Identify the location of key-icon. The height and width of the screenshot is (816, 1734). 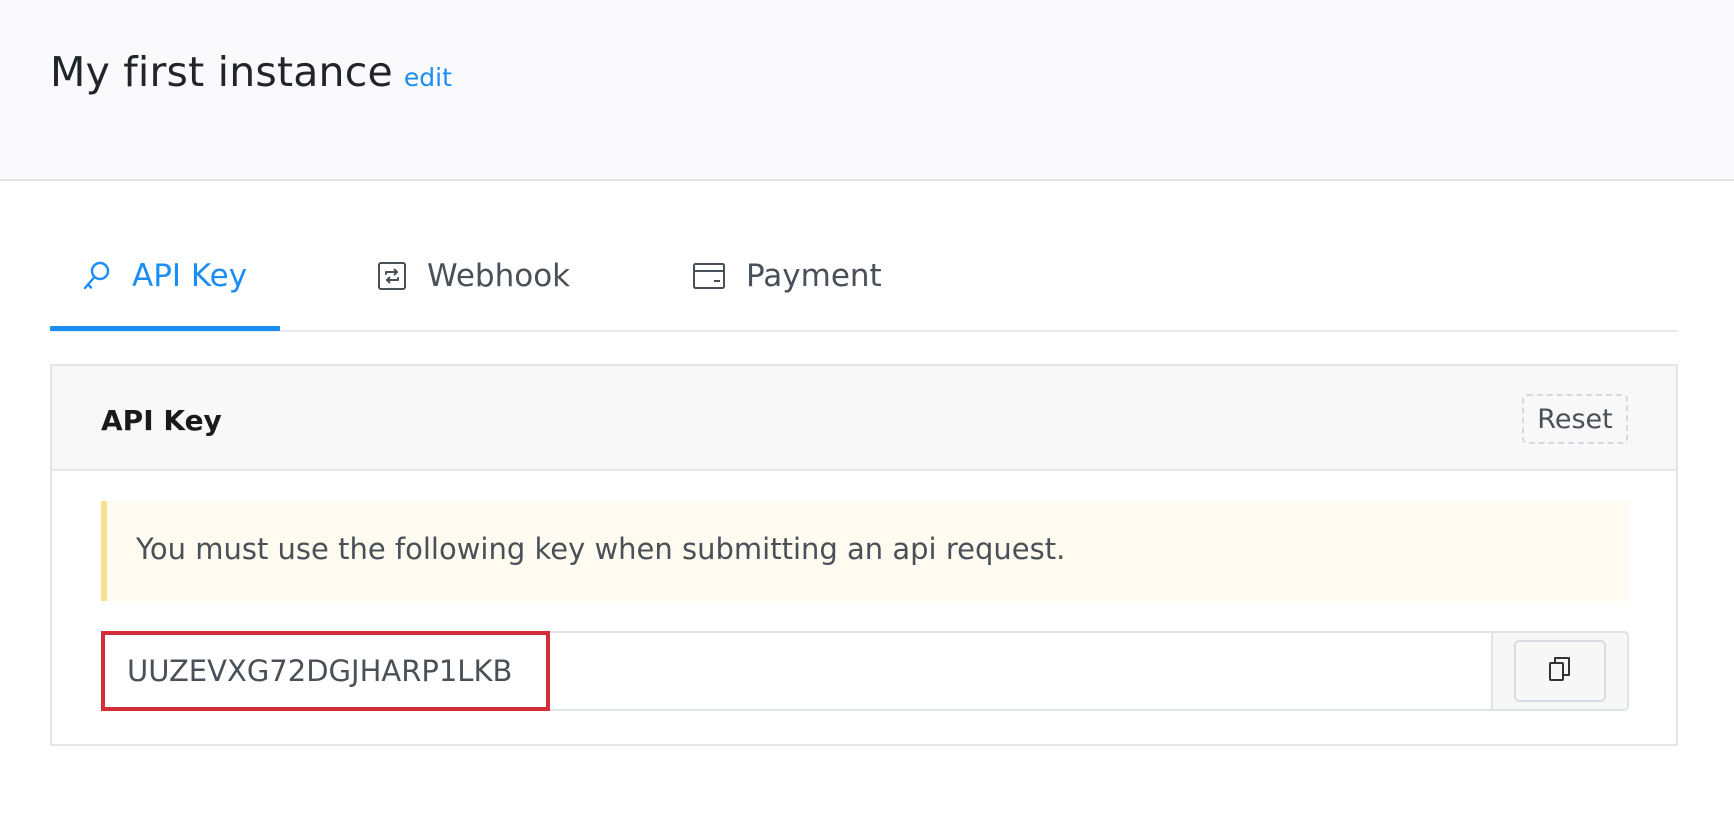
(97, 276).